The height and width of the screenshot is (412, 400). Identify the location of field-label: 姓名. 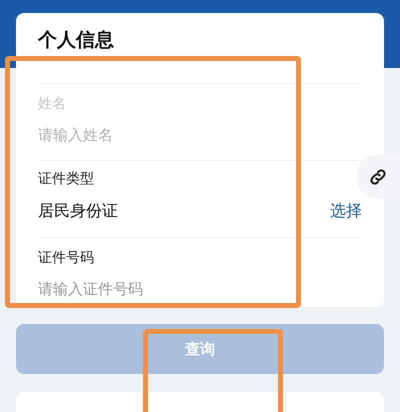
(52, 104).